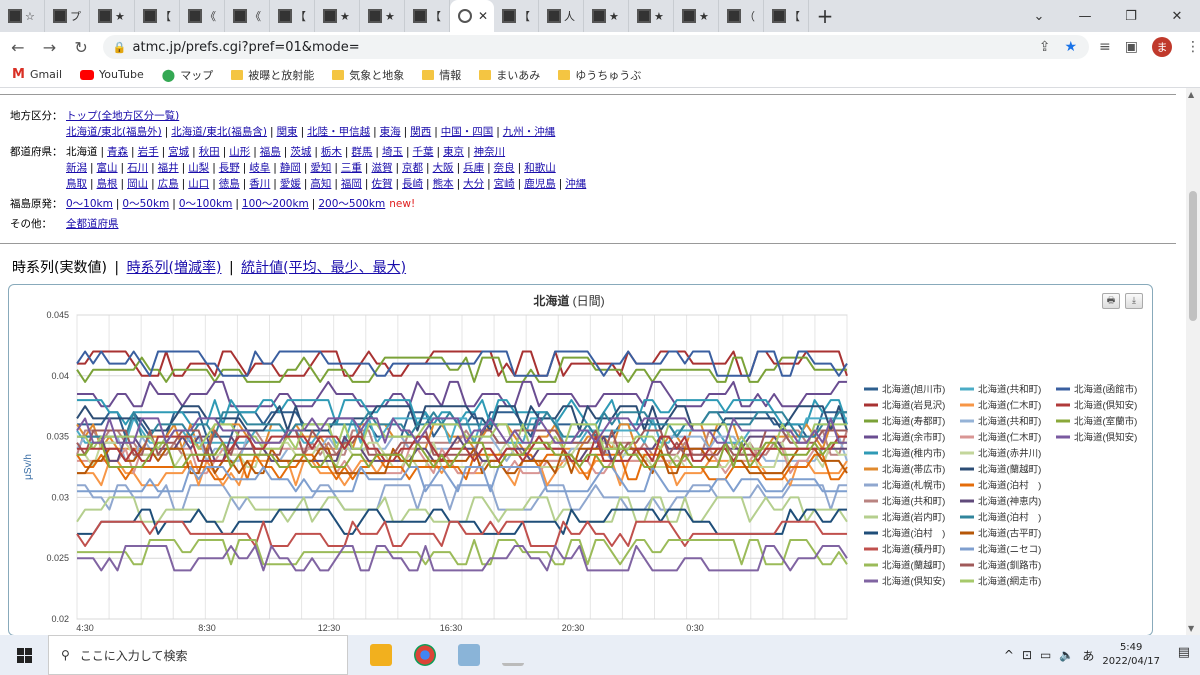 Image resolution: width=1200 pixels, height=675 pixels. What do you see at coordinates (540, 184) in the screenshot?
I see `prefs3-link: 鹿児島` at bounding box center [540, 184].